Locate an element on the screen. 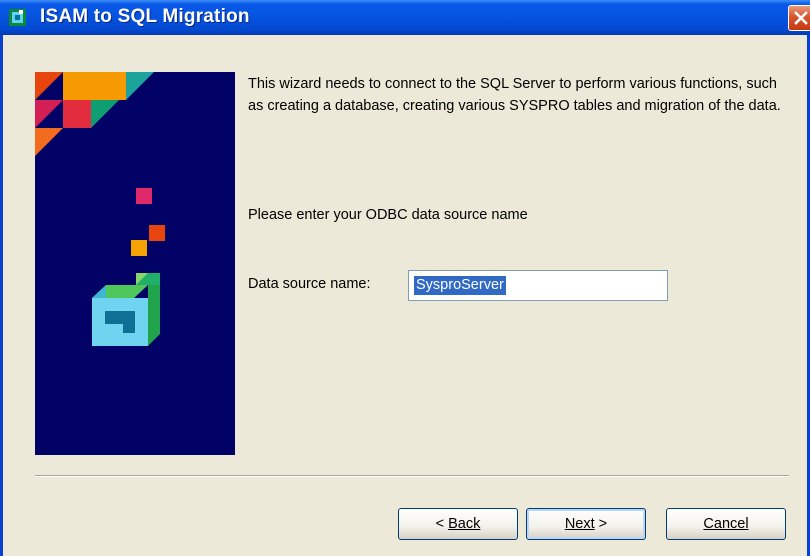  back-prefix: < is located at coordinates (442, 524).